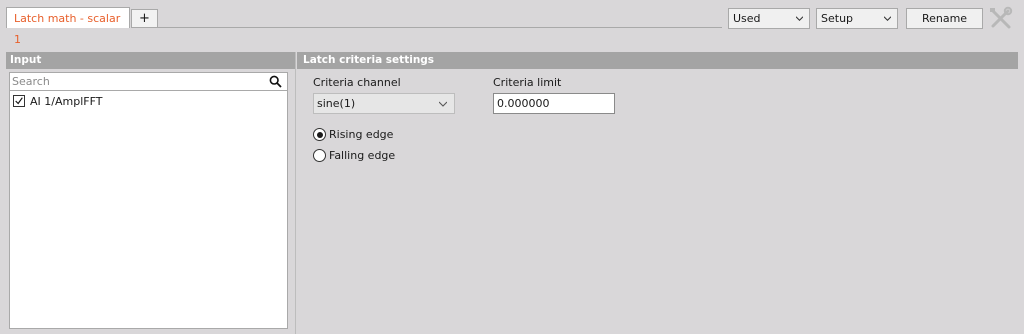 The height and width of the screenshot is (334, 1024). What do you see at coordinates (857, 18) in the screenshot?
I see `setup-dropdown: Setup` at bounding box center [857, 18].